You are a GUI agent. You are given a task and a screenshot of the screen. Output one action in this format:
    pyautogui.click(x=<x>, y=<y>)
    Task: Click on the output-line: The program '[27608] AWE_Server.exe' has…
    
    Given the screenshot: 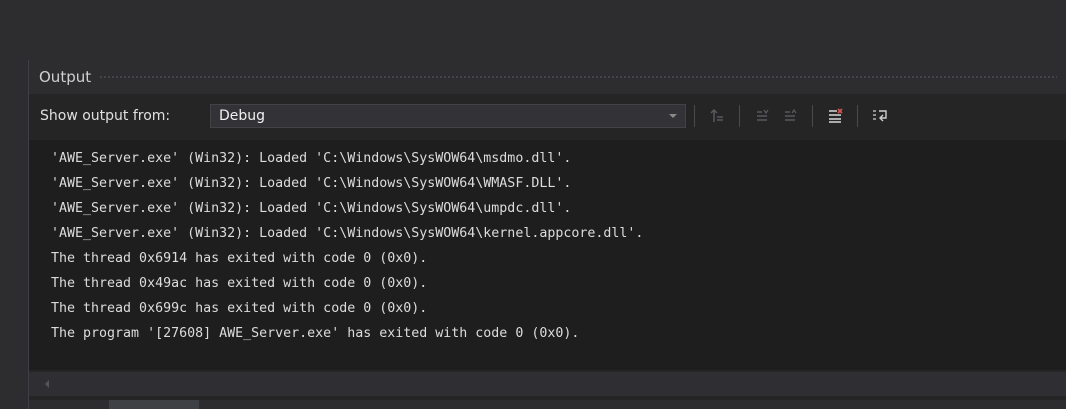 What is the action you would take?
    pyautogui.click(x=315, y=333)
    